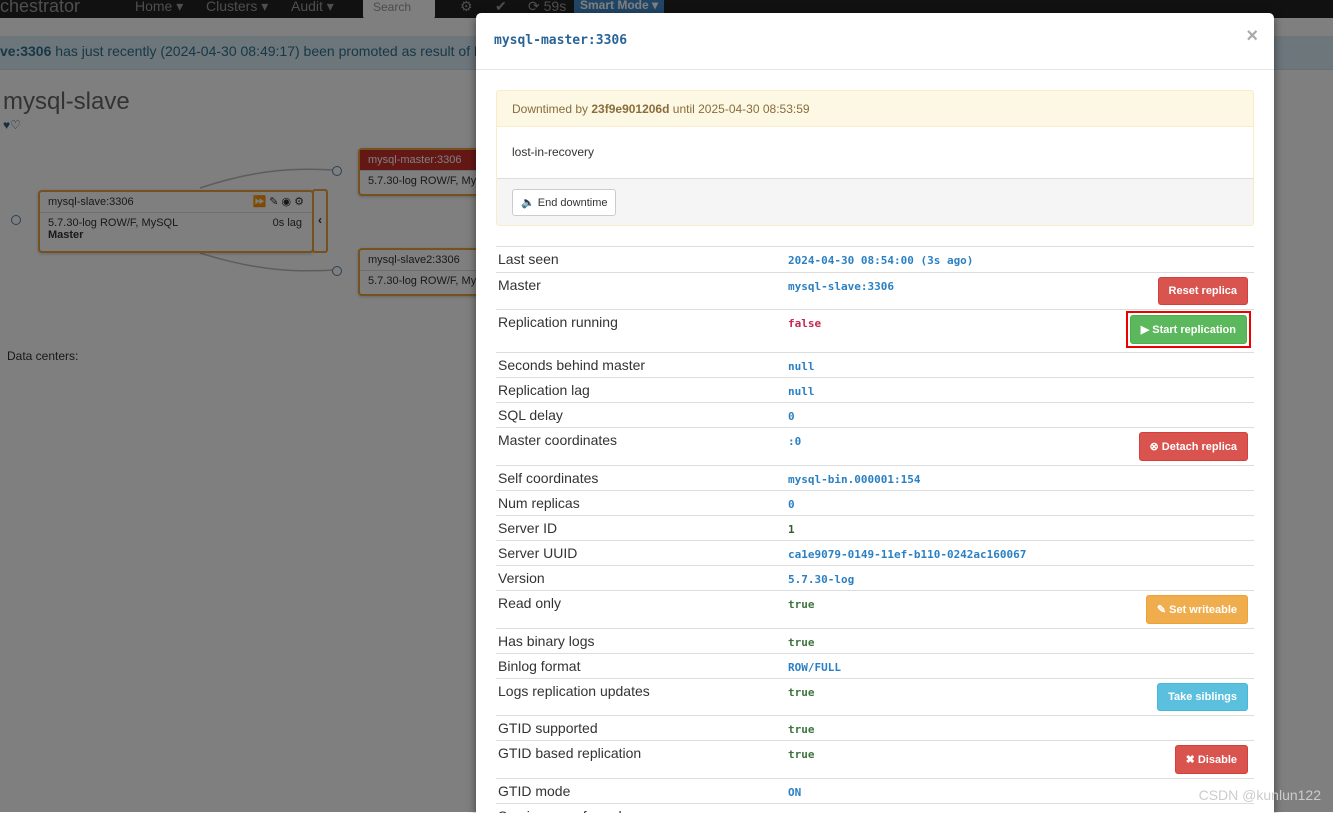  What do you see at coordinates (875, 41) in the screenshot?
I see `modal-header: mysql-master:3306 ×` at bounding box center [875, 41].